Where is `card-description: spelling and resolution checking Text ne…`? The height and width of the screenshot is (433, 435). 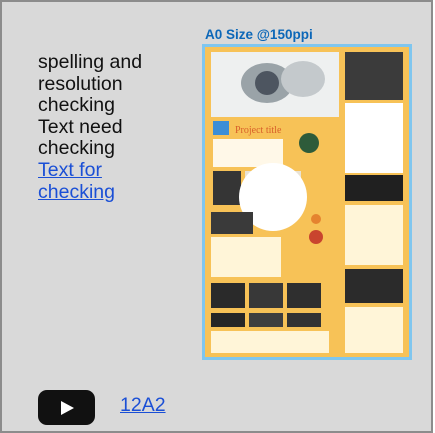
card-description: spelling and resolution checking Text ne… is located at coordinates (113, 127).